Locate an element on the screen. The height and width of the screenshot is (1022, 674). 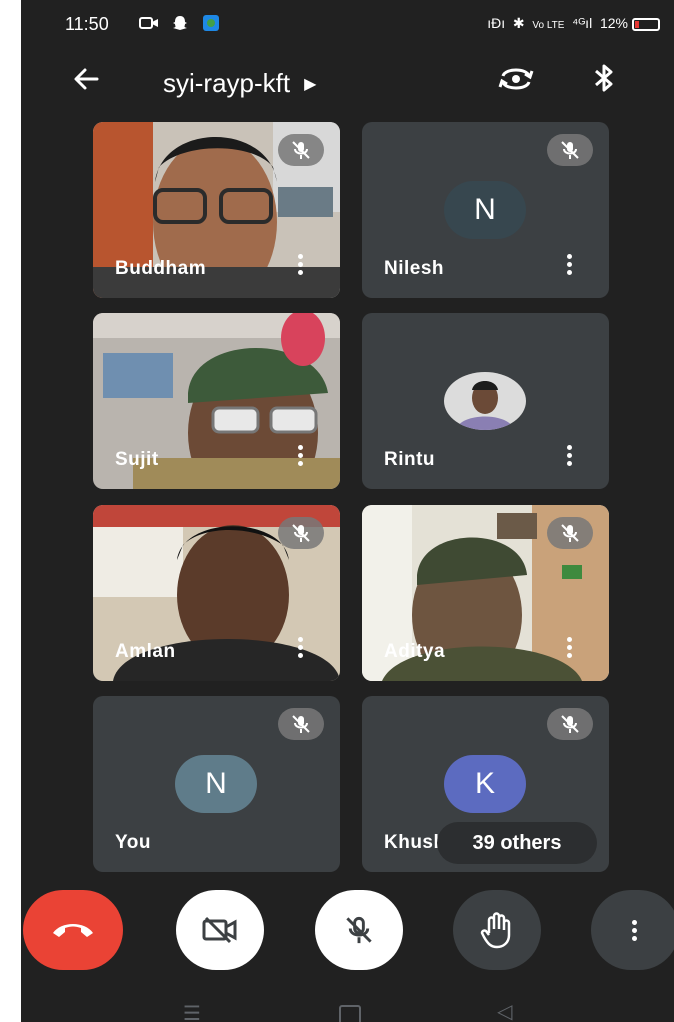
participant-name: Sujit is located at coordinates (137, 459).